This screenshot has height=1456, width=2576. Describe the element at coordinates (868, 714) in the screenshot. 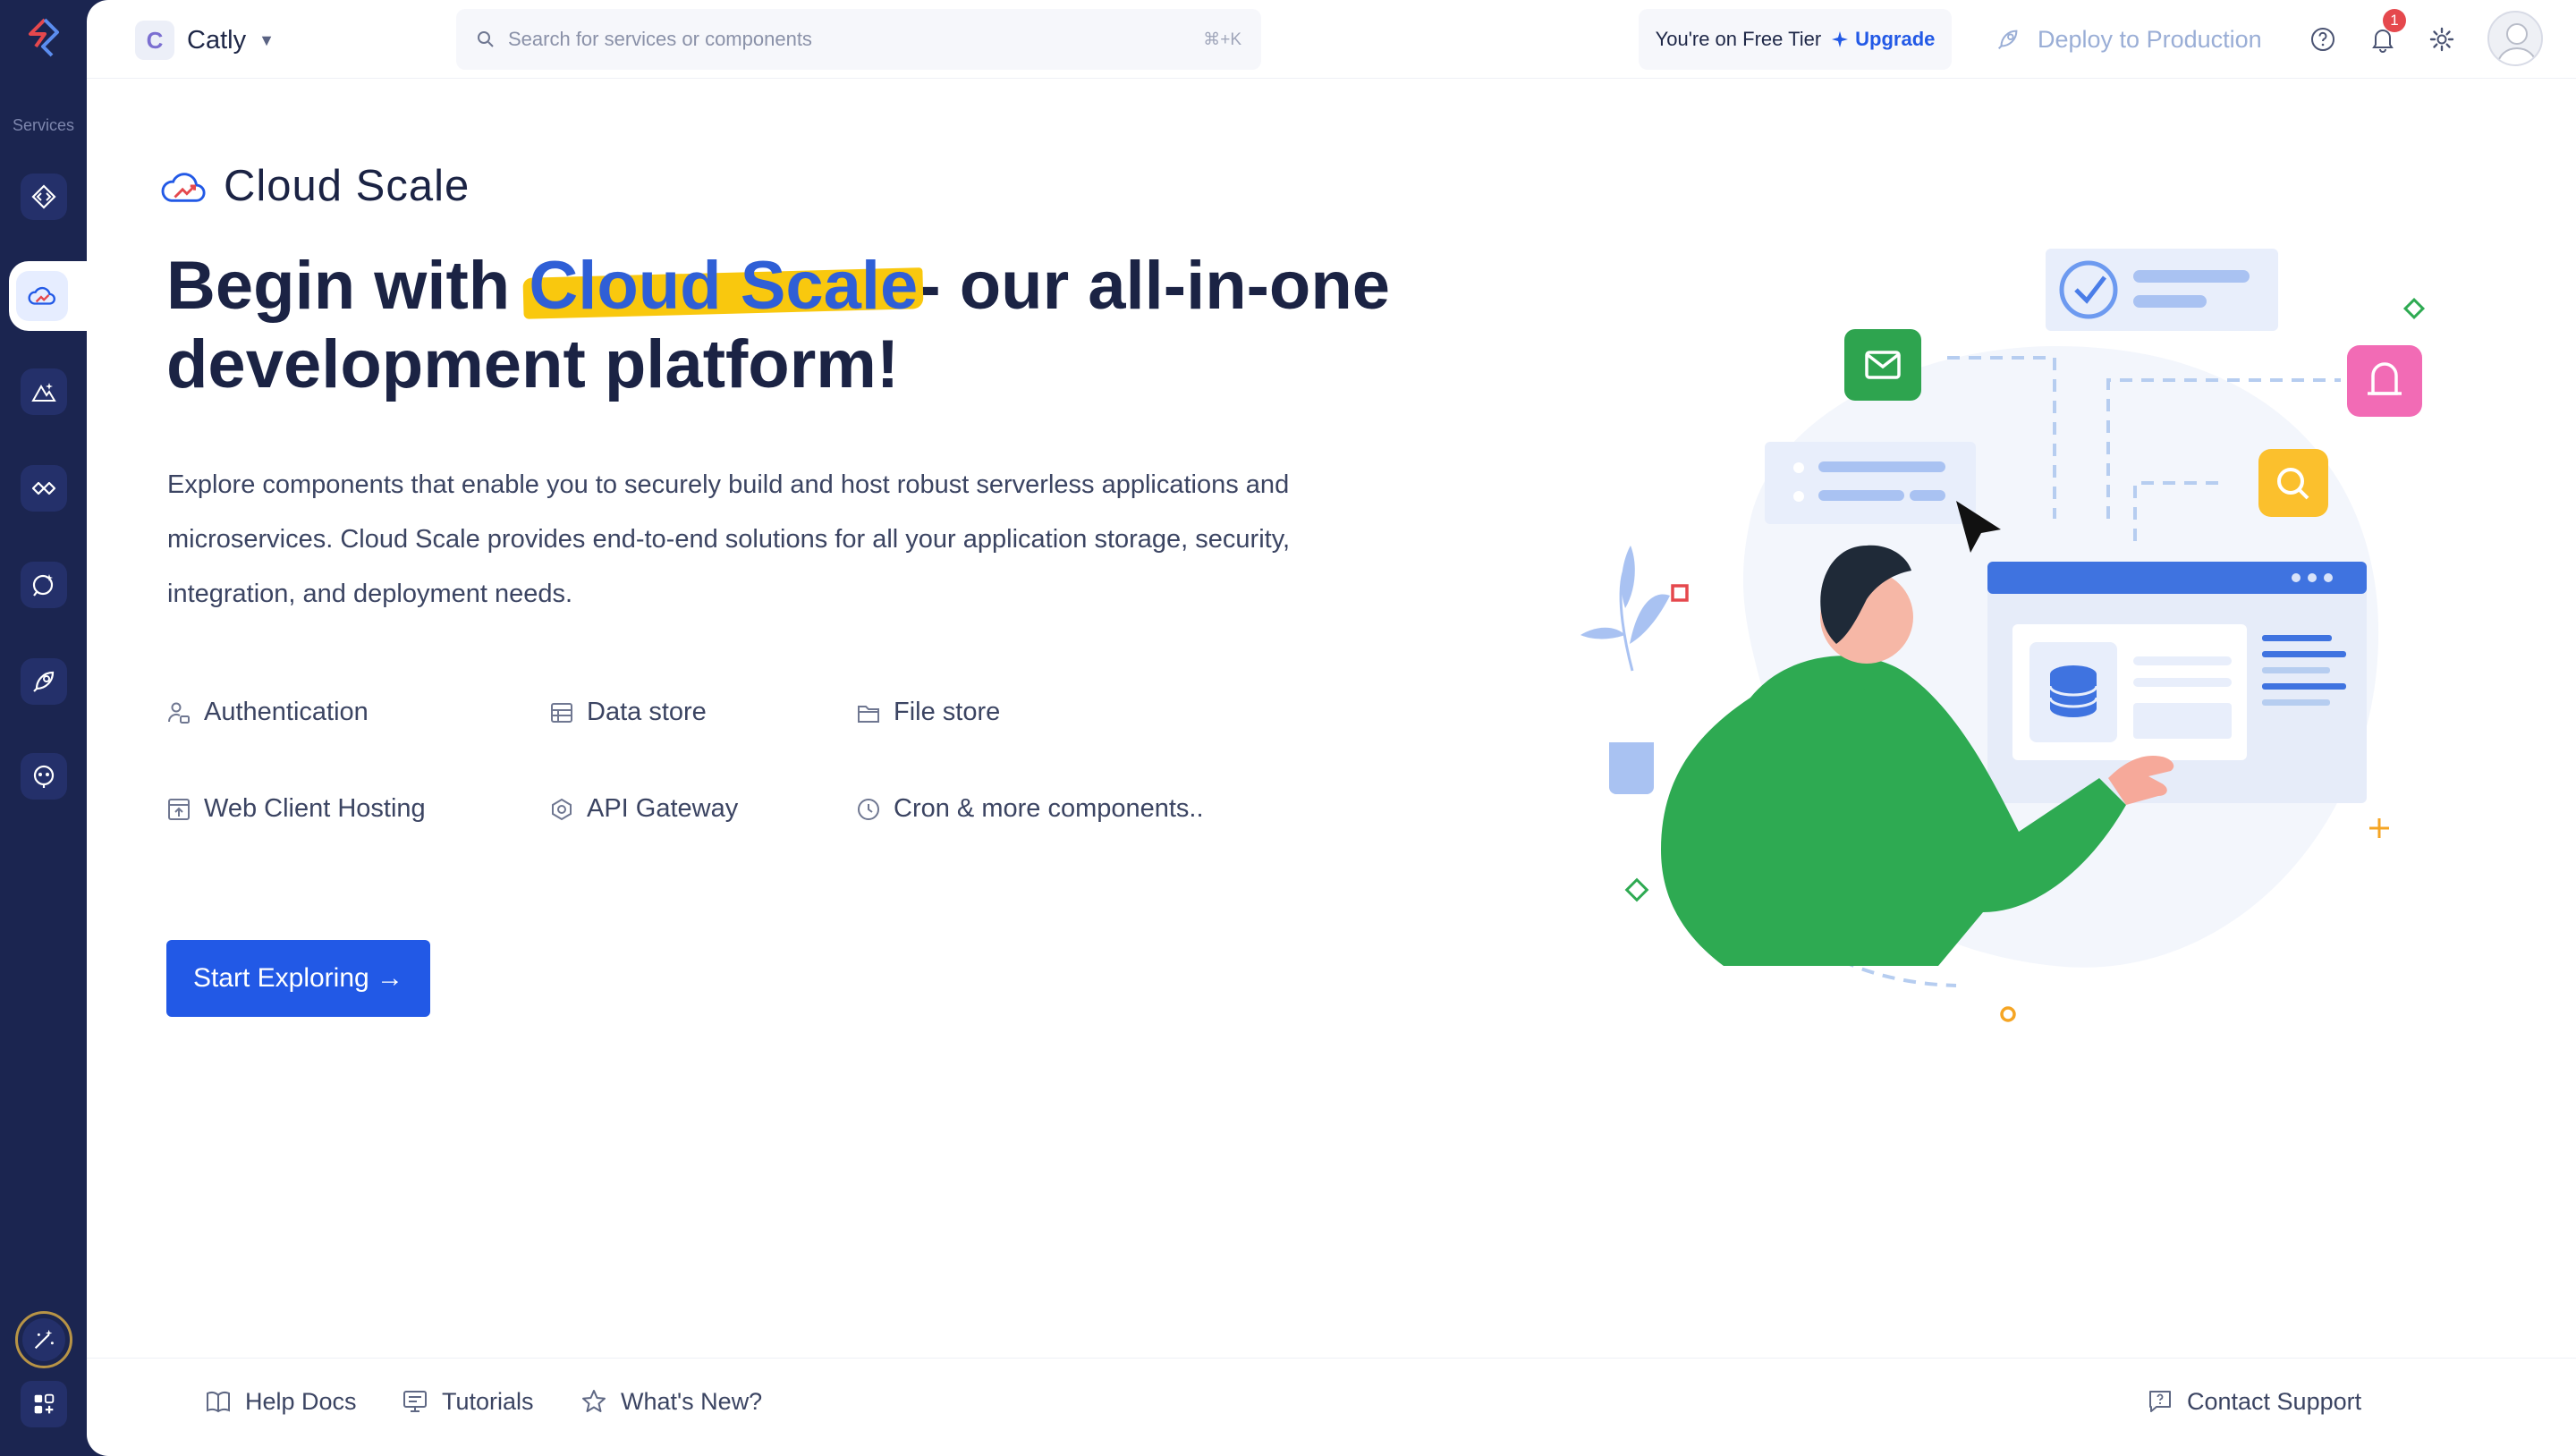

I see `folder-icon` at that location.